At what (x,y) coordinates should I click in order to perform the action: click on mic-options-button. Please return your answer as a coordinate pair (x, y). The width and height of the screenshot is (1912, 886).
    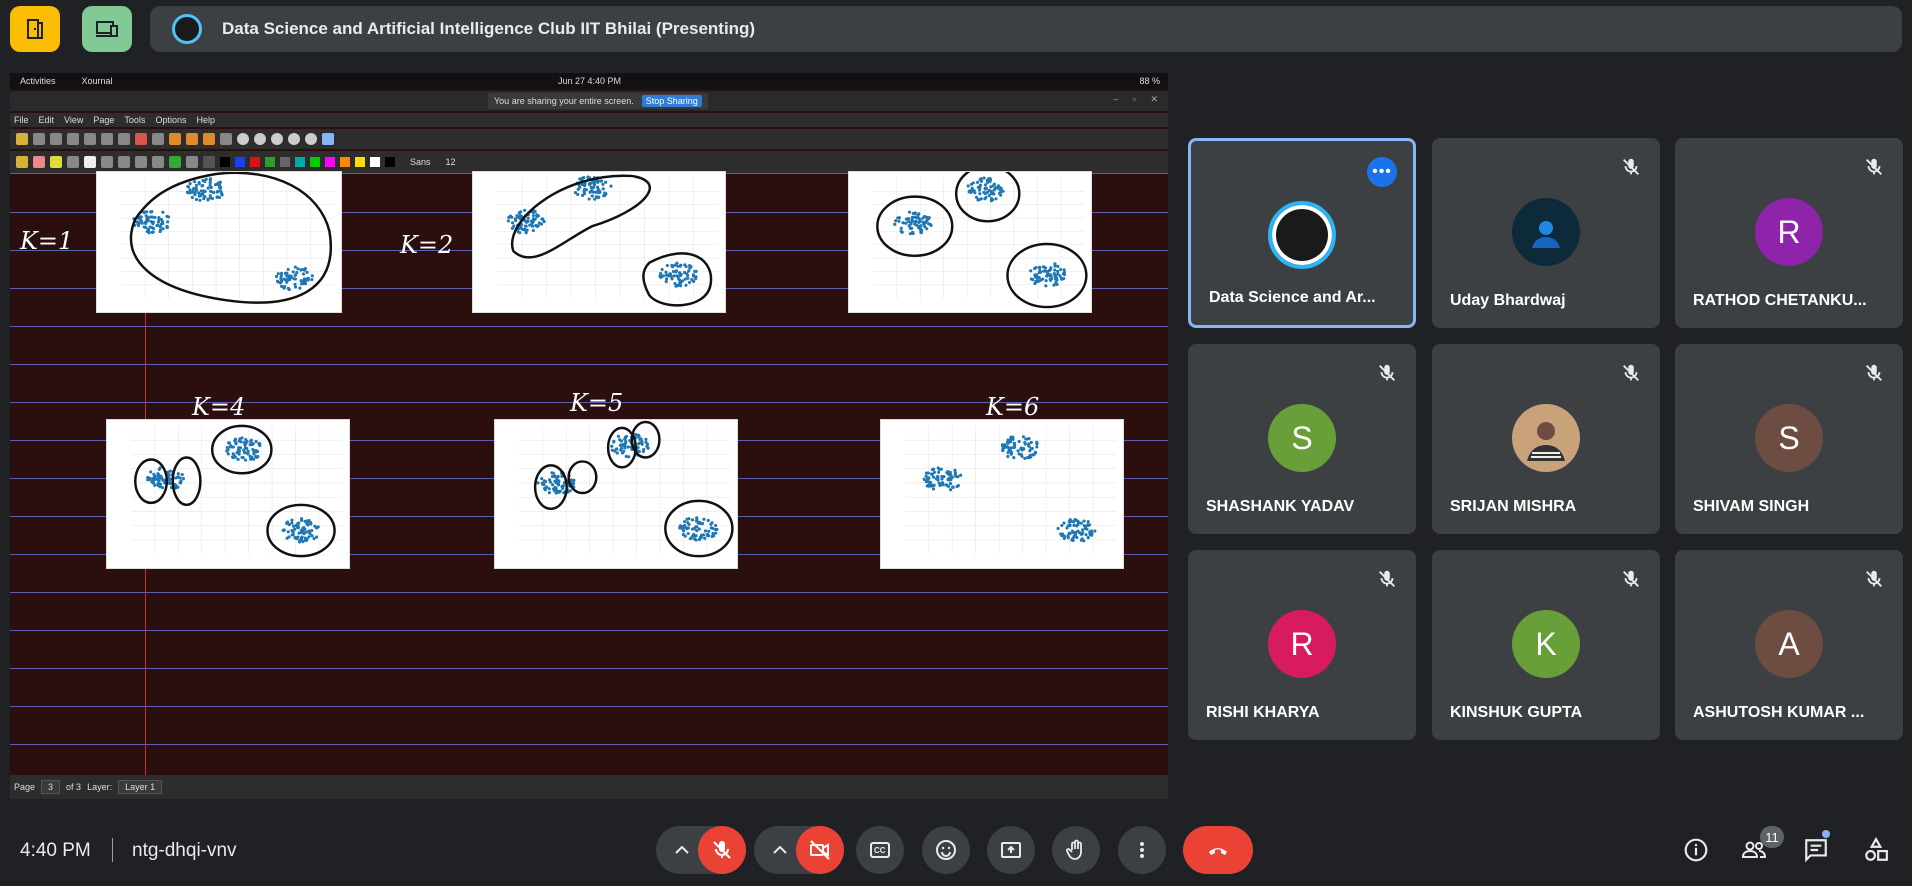
    Looking at the image, I should click on (682, 852).